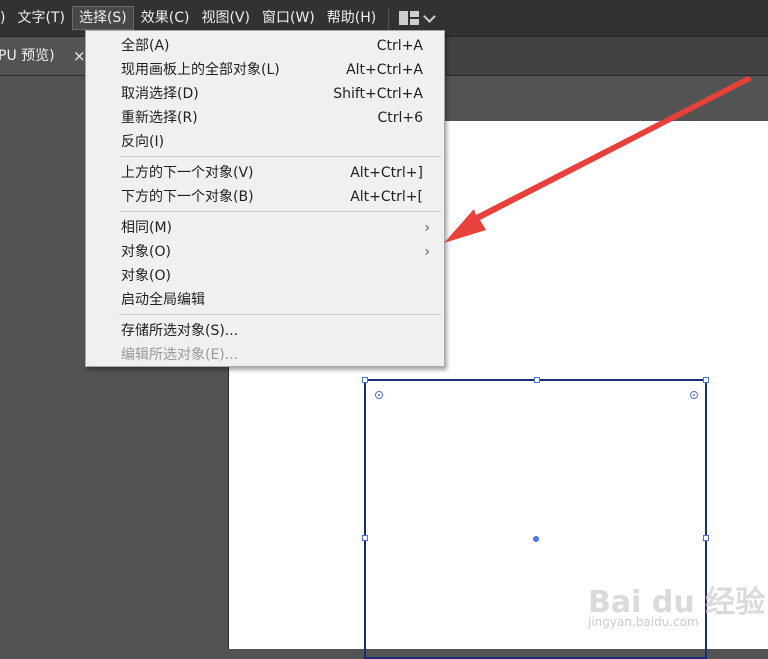 The height and width of the screenshot is (659, 768). What do you see at coordinates (163, 300) in the screenshot?
I see `menu-item-label: 启动全局编辑` at bounding box center [163, 300].